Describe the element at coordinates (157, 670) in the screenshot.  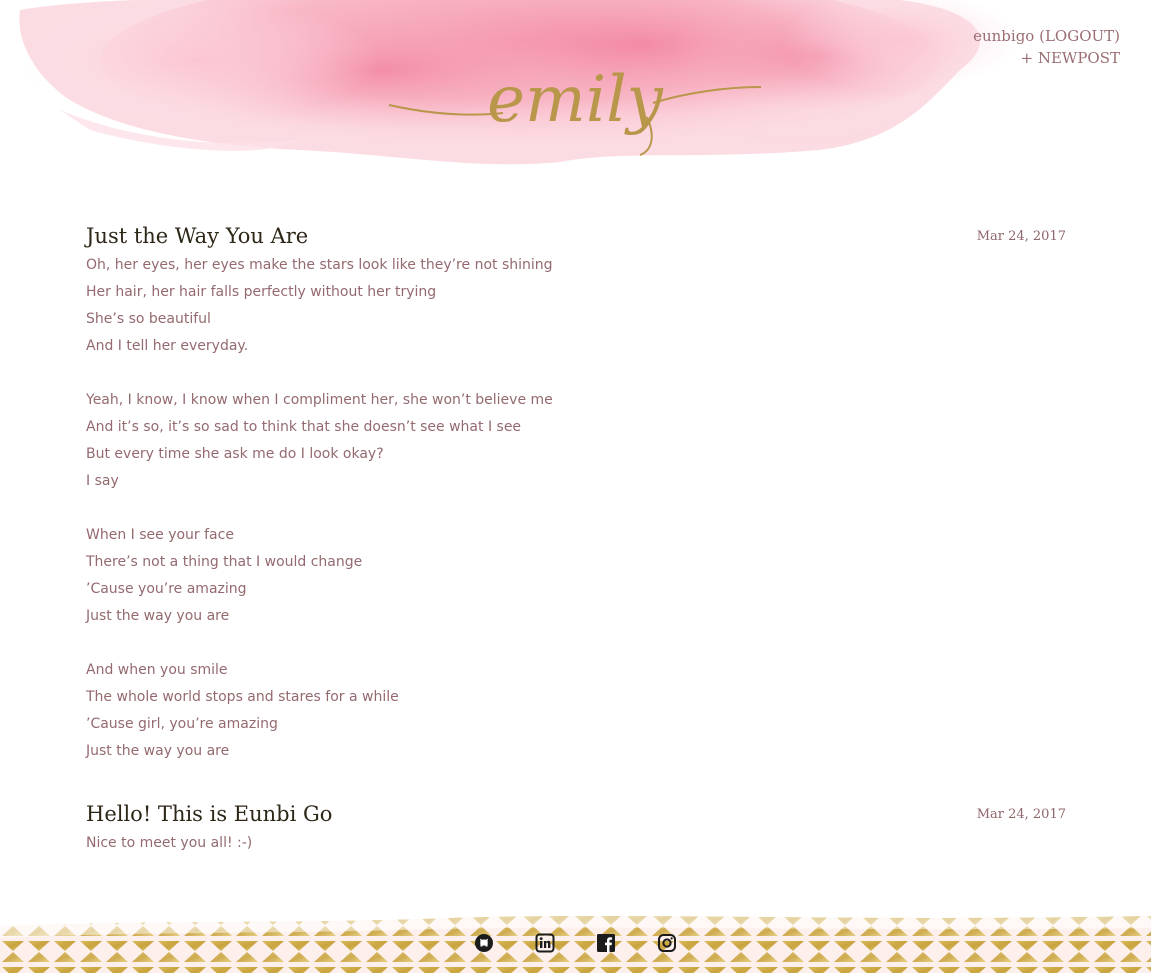
I see `lyric-line: And when you smile` at that location.